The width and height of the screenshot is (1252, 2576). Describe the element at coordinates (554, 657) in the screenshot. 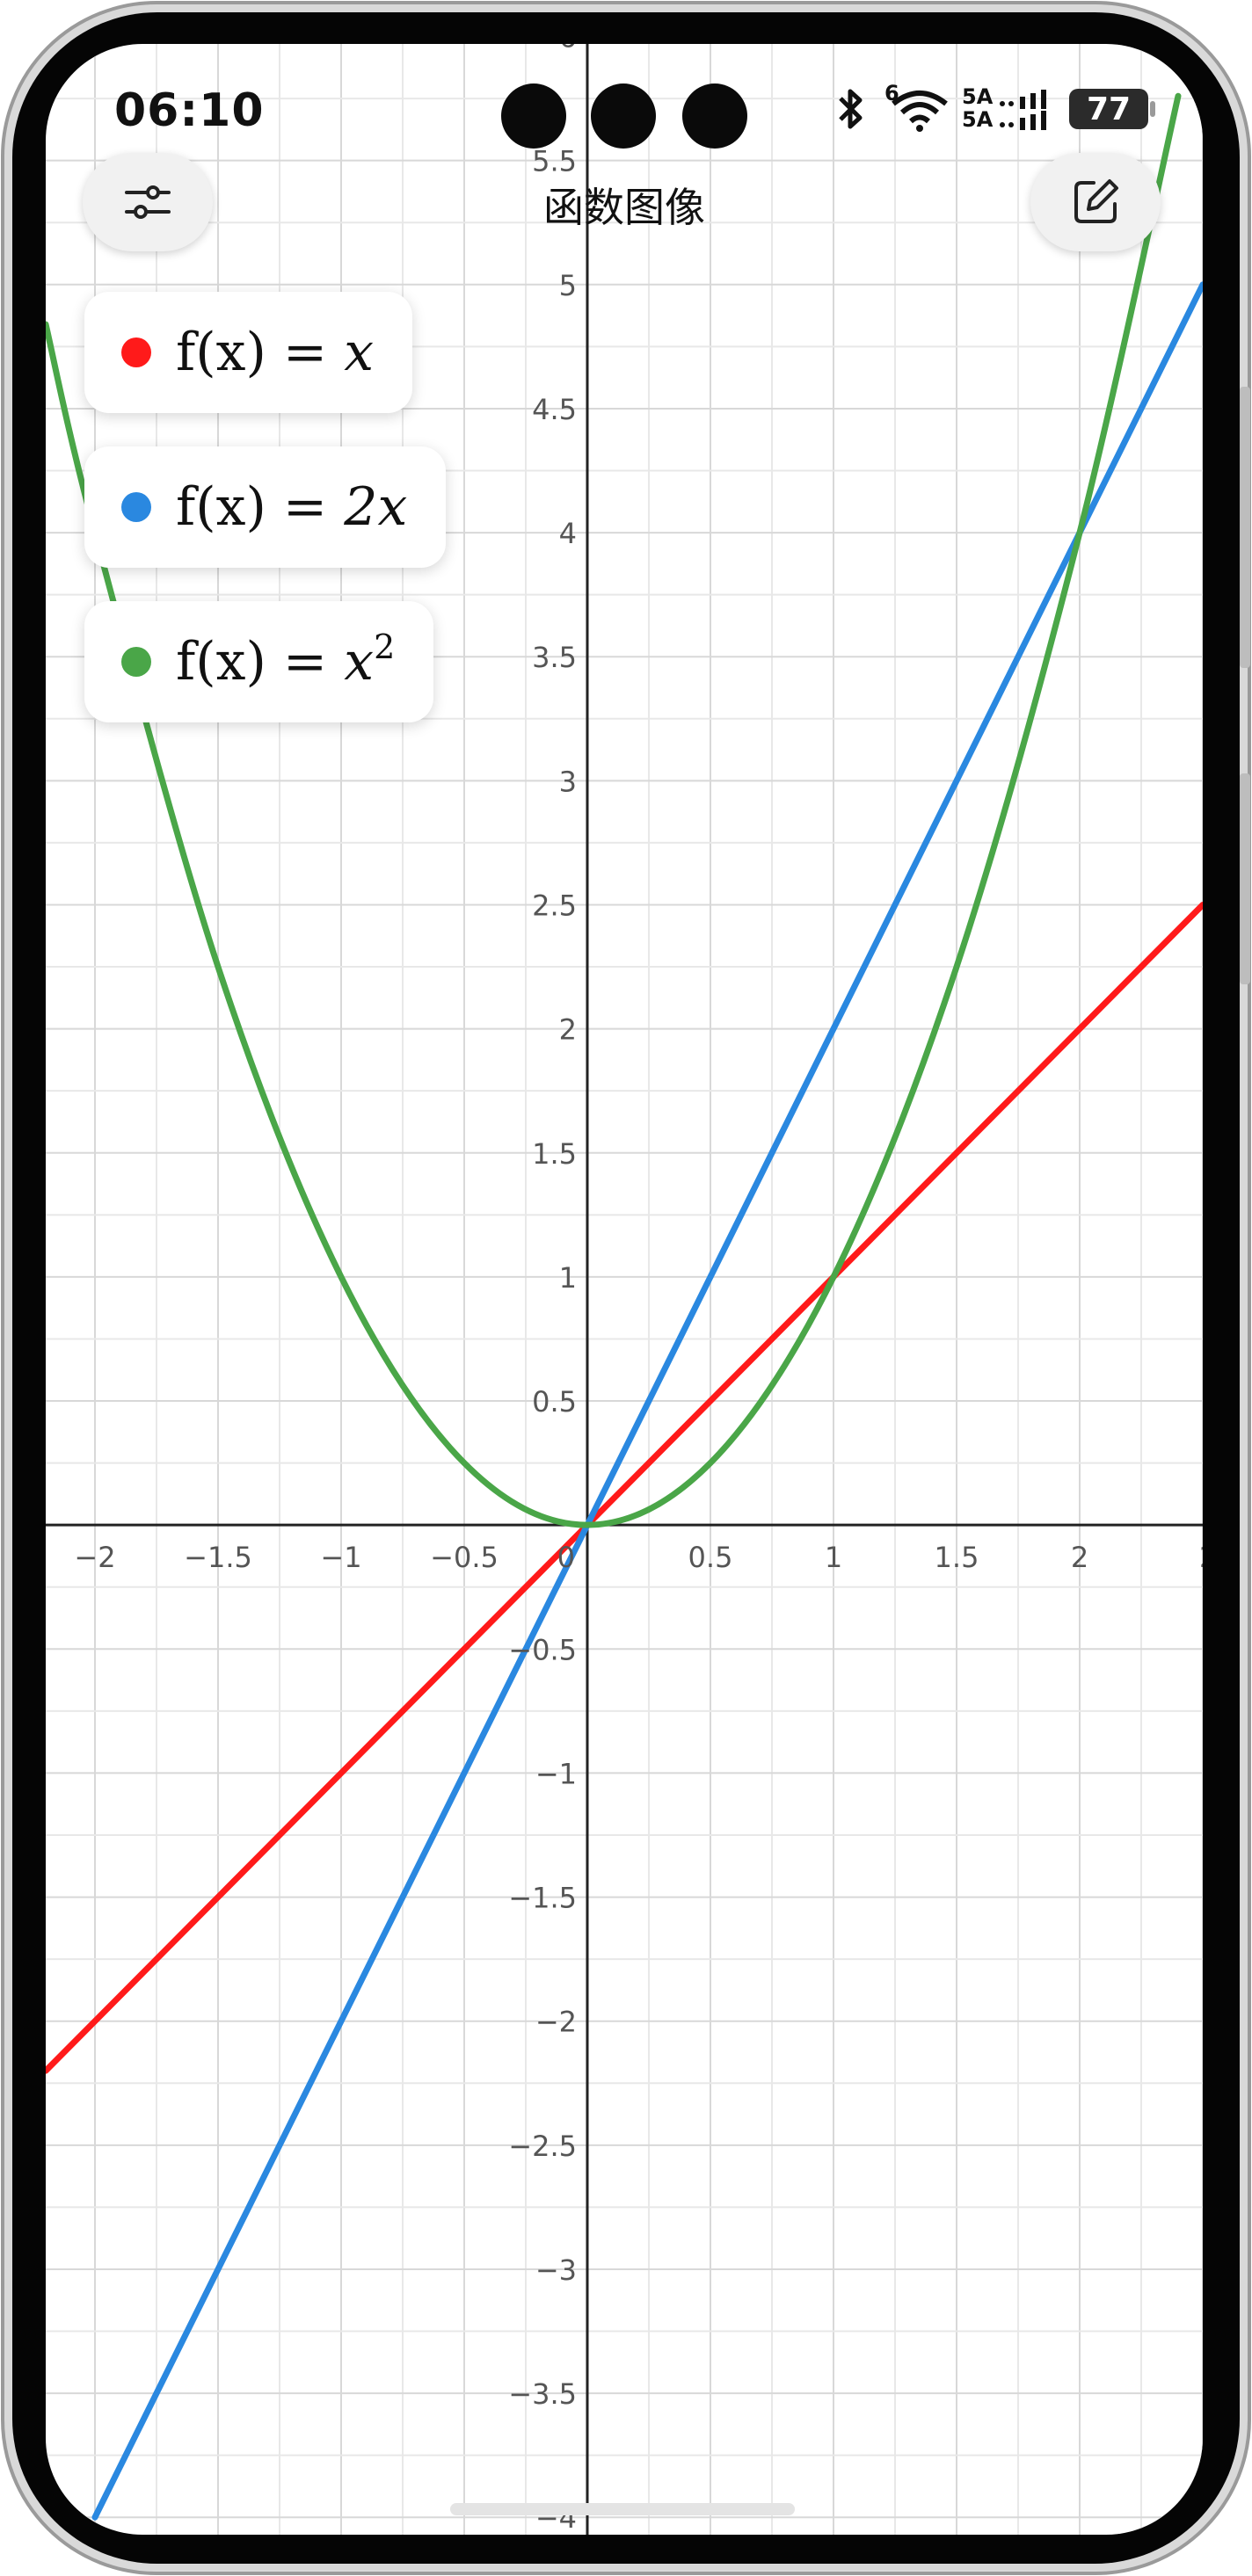

I see `y-tick-label: 3.5` at that location.